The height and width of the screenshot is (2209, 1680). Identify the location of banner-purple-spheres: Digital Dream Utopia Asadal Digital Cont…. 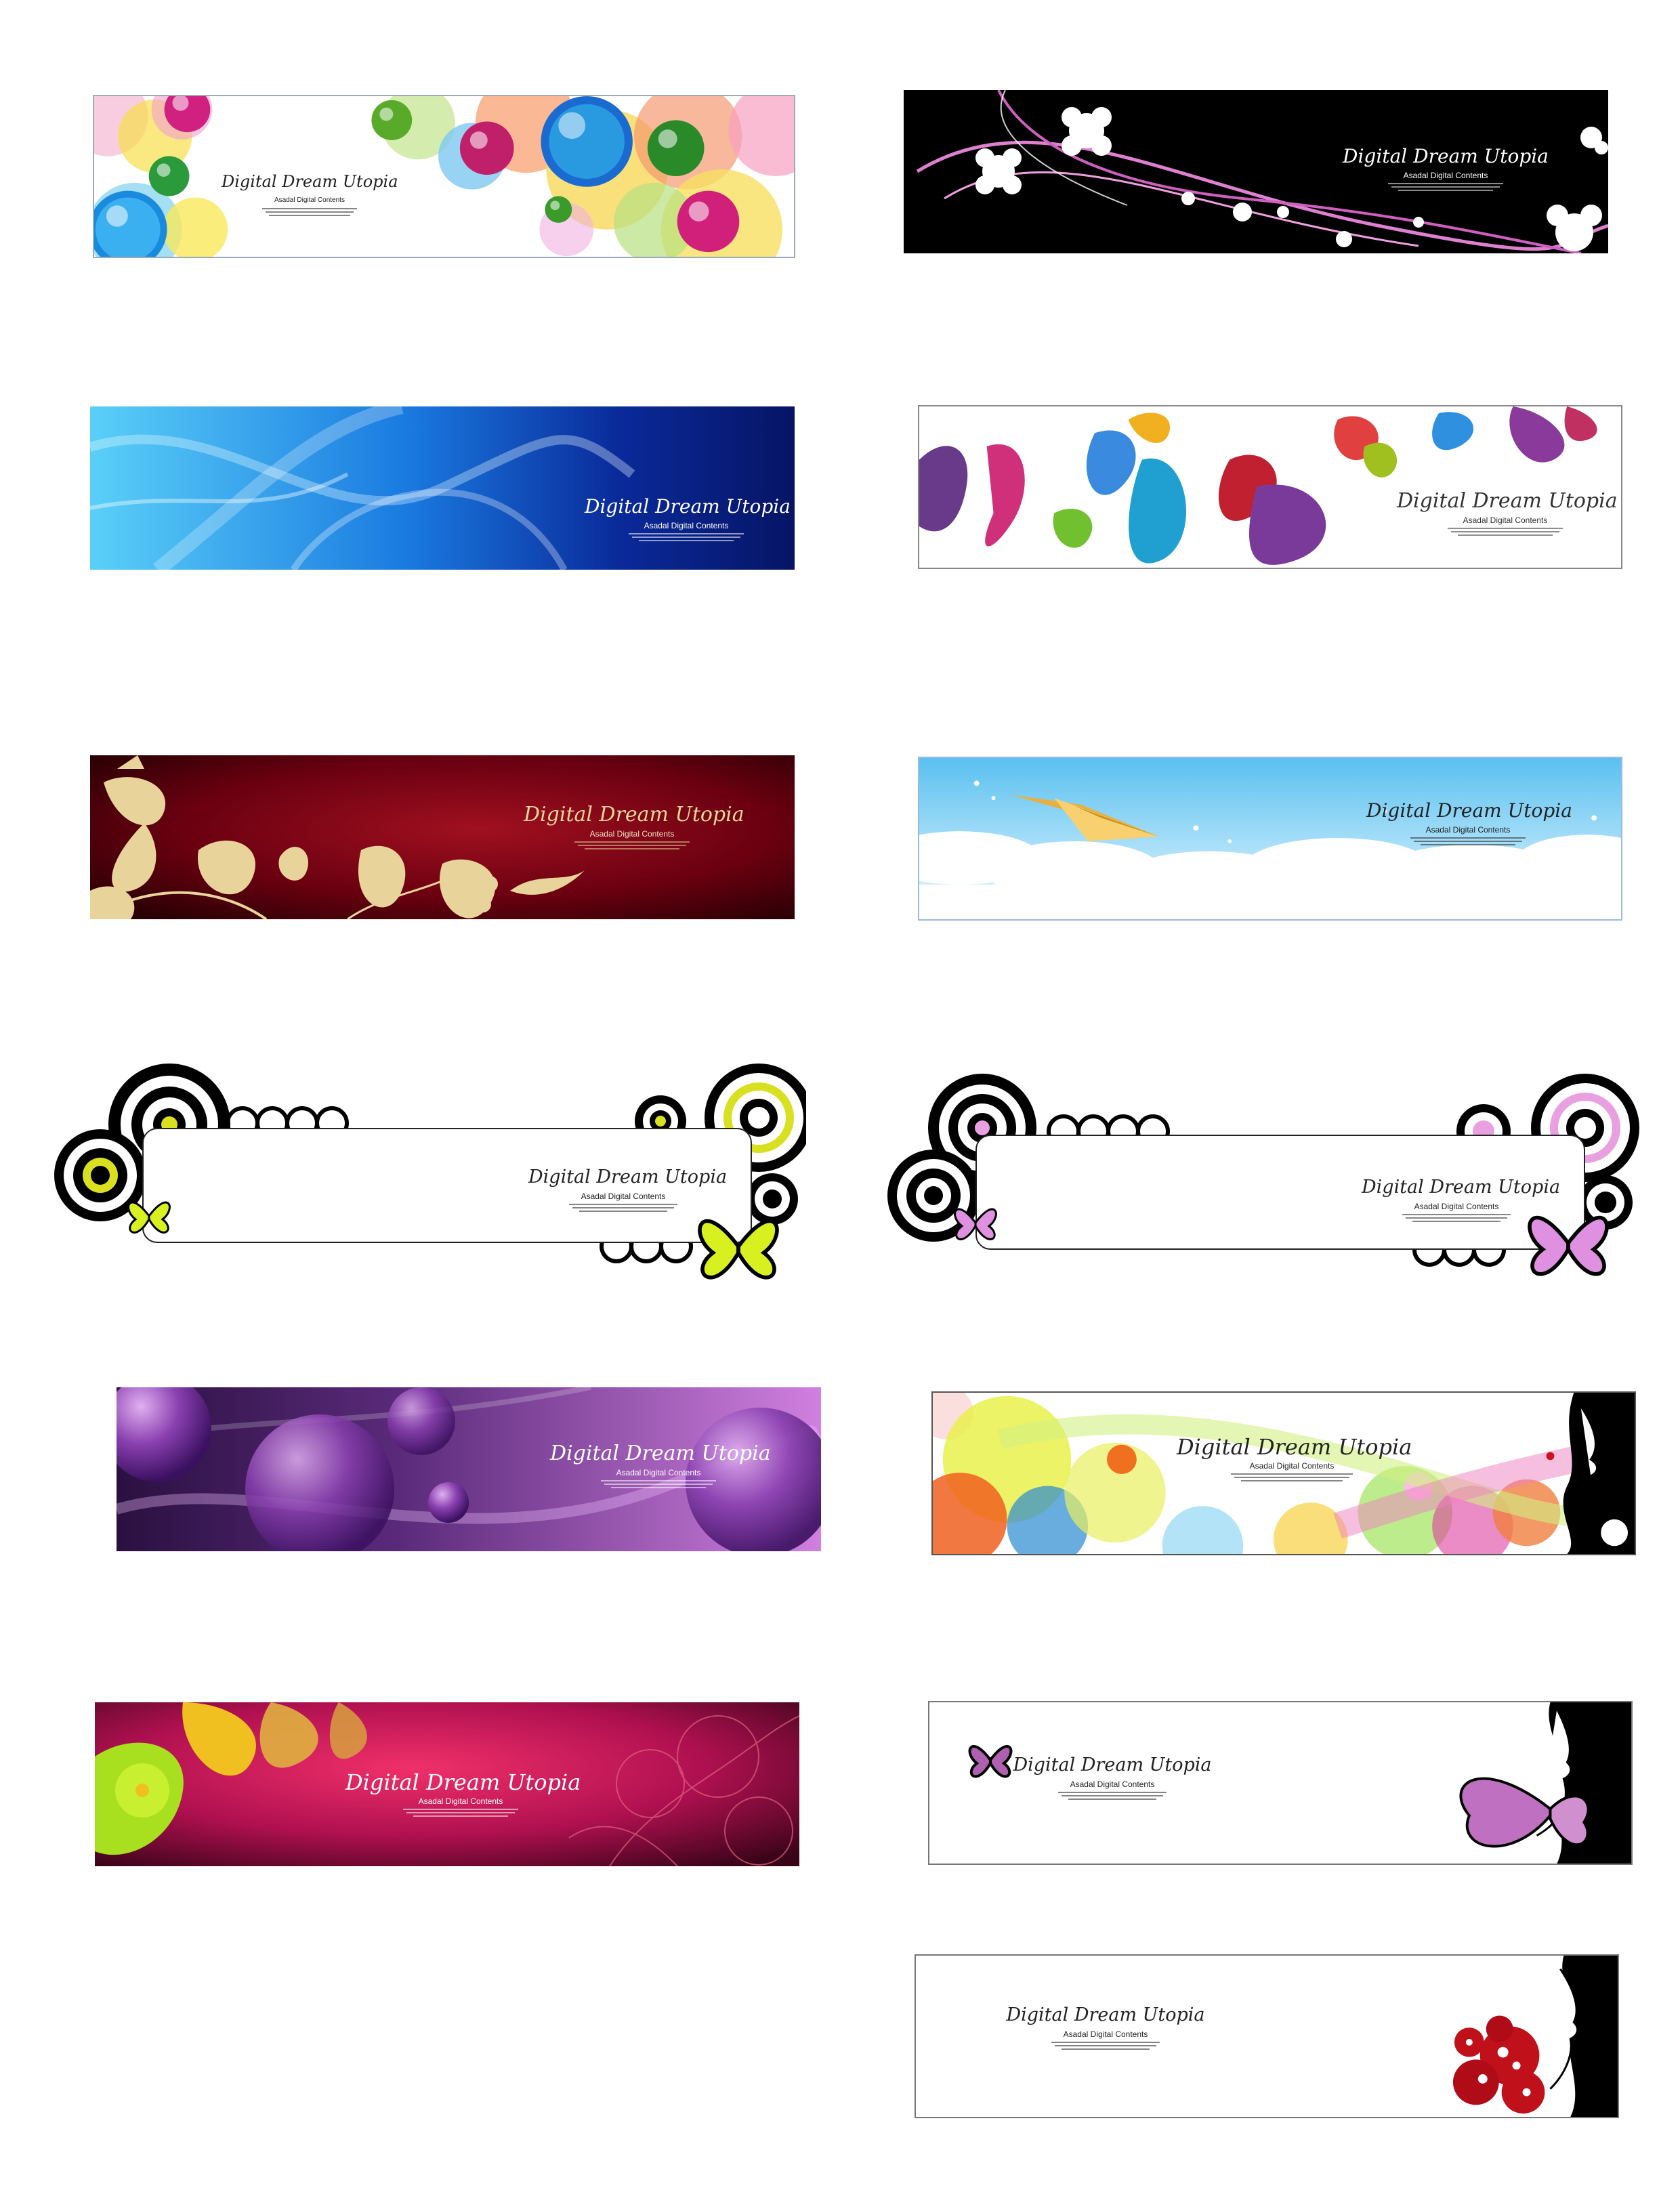
(469, 1469).